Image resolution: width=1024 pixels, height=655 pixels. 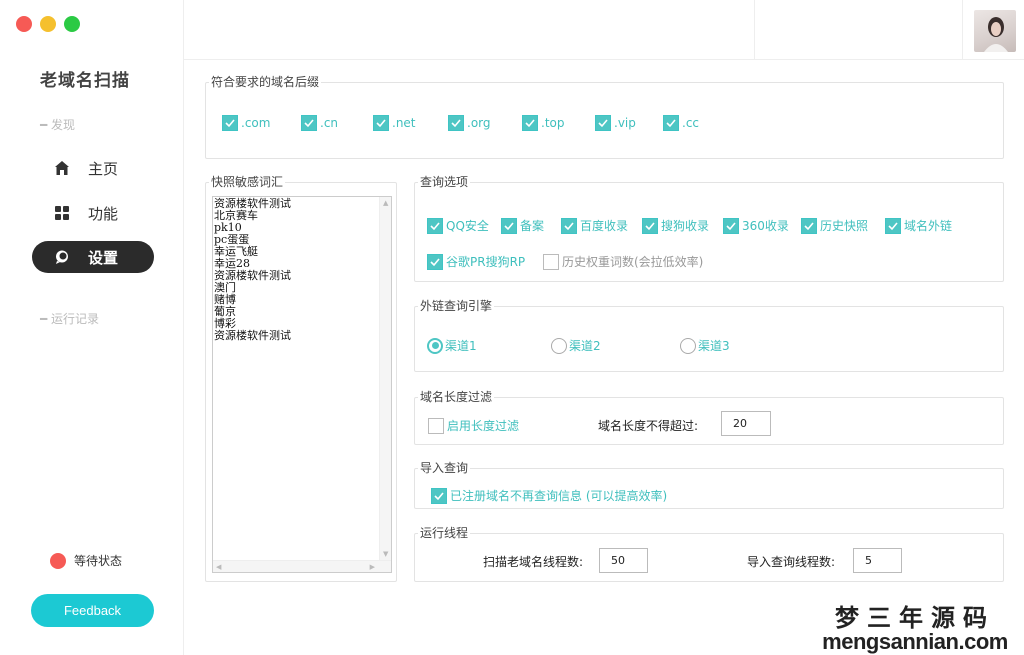 What do you see at coordinates (623, 261) in the screenshot?
I see `history-weight-checkbox: 历史权重词数(会拉低效率)` at bounding box center [623, 261].